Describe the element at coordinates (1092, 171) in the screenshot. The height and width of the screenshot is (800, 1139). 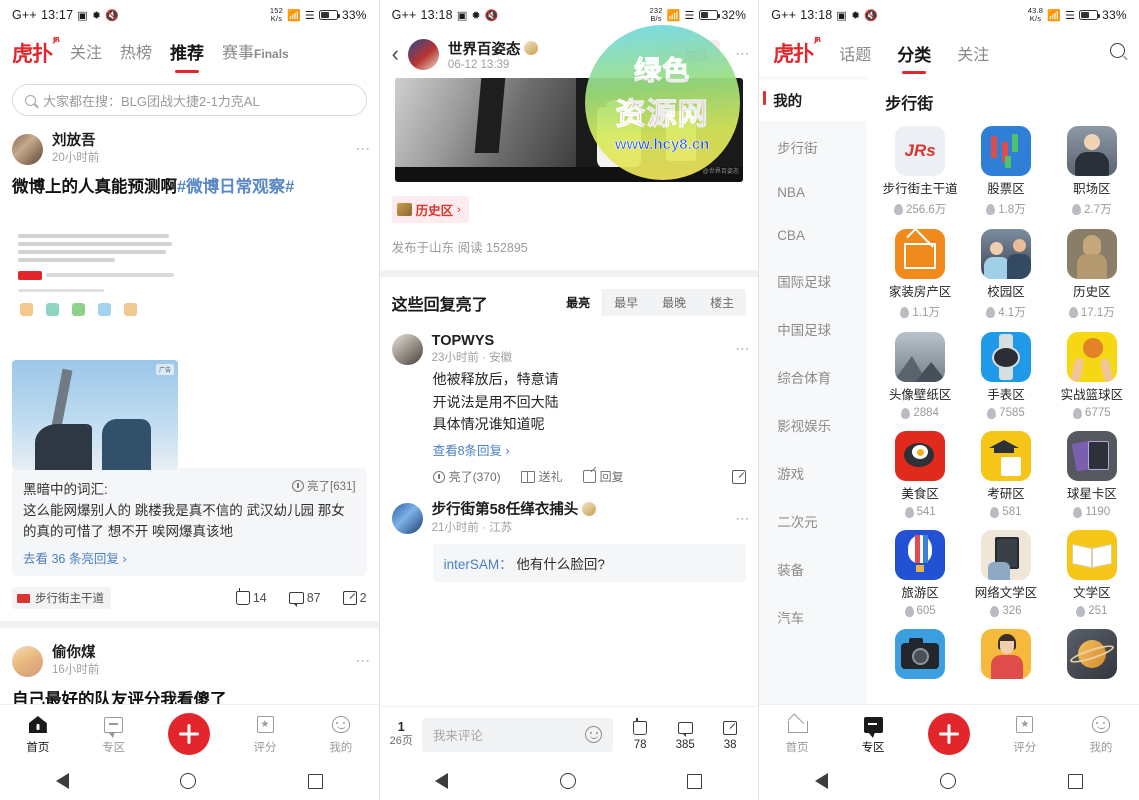
I see `category-cell: 职场区 2.7万` at that location.